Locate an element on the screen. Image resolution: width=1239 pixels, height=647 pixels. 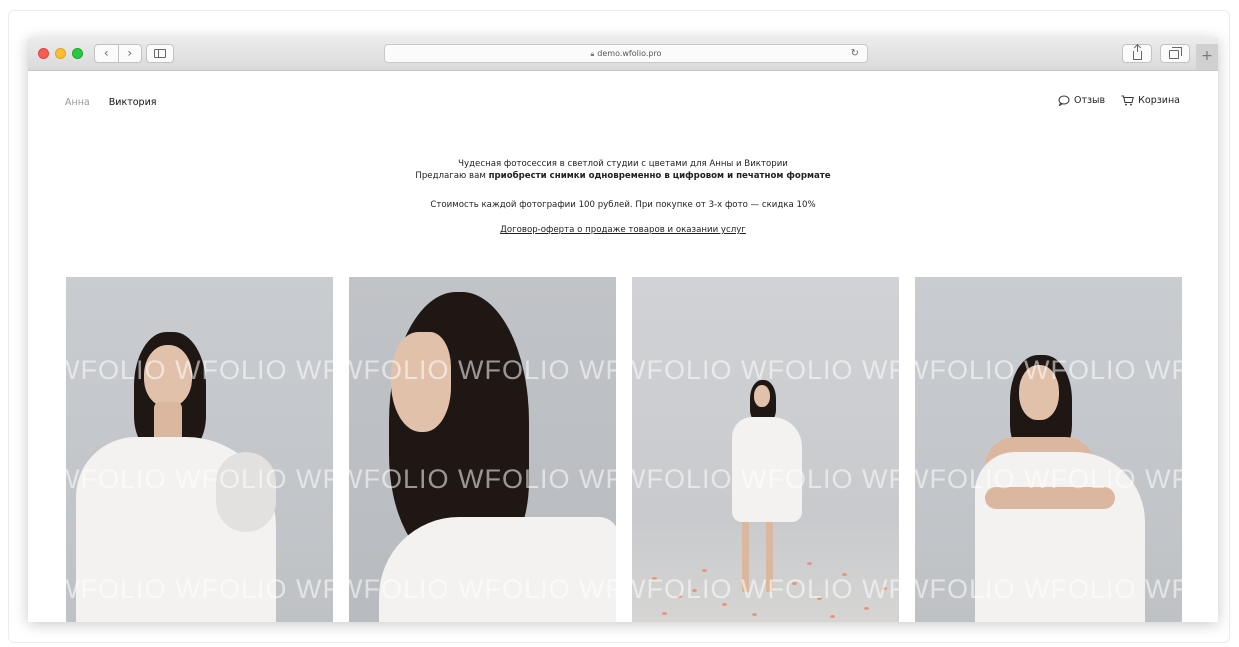
reload-icon: ↻ is located at coordinates (855, 53).